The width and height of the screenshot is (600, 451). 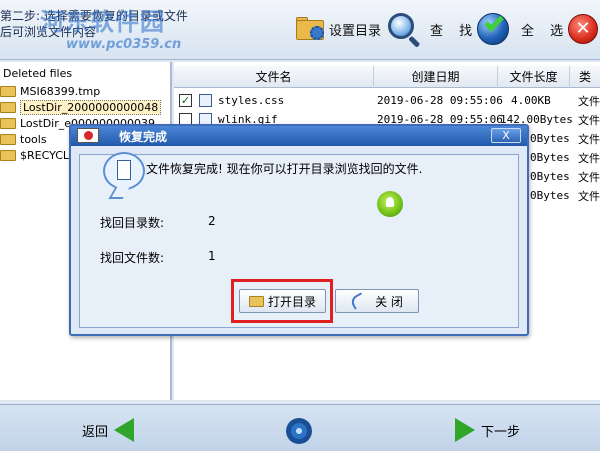 I want to click on set-directory-button: 设置目录, so click(x=337, y=29).